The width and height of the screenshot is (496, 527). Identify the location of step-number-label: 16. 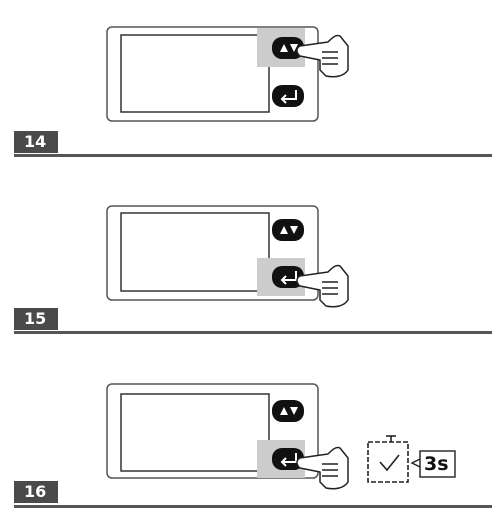
(36, 492).